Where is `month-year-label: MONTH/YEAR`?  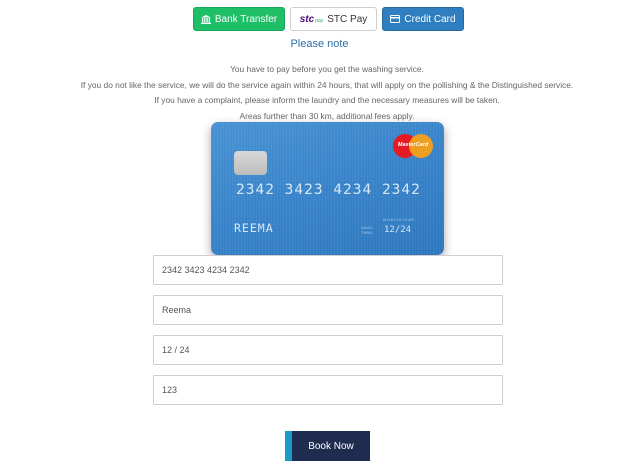
month-year-label: MONTH/YEAR is located at coordinates (399, 219).